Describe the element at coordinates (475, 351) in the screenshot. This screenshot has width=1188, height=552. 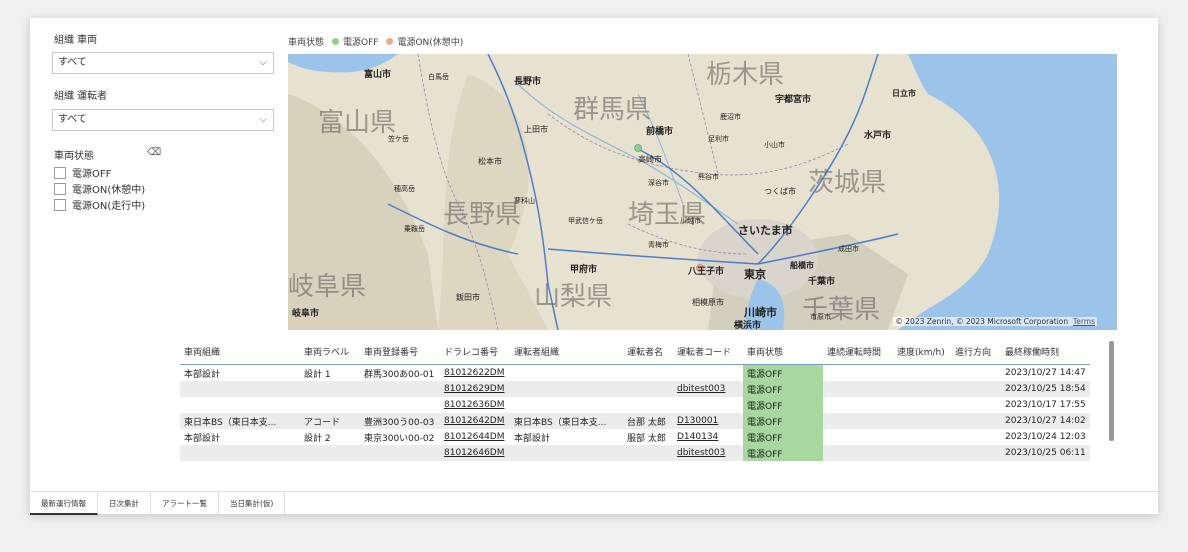
I see `col-drarec: ドラレコ番号` at that location.